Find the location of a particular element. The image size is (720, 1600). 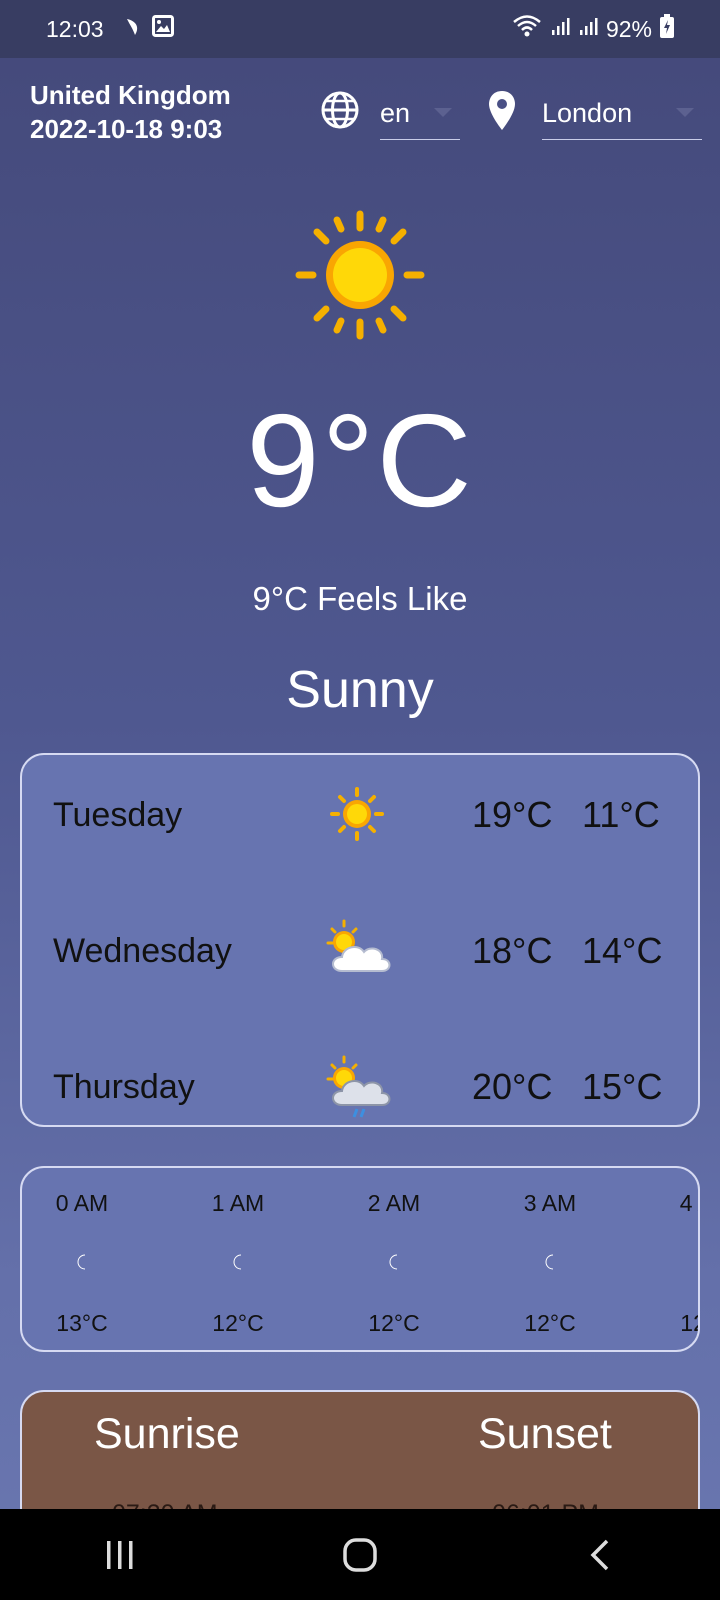

gallery-icon is located at coordinates (162, 29).